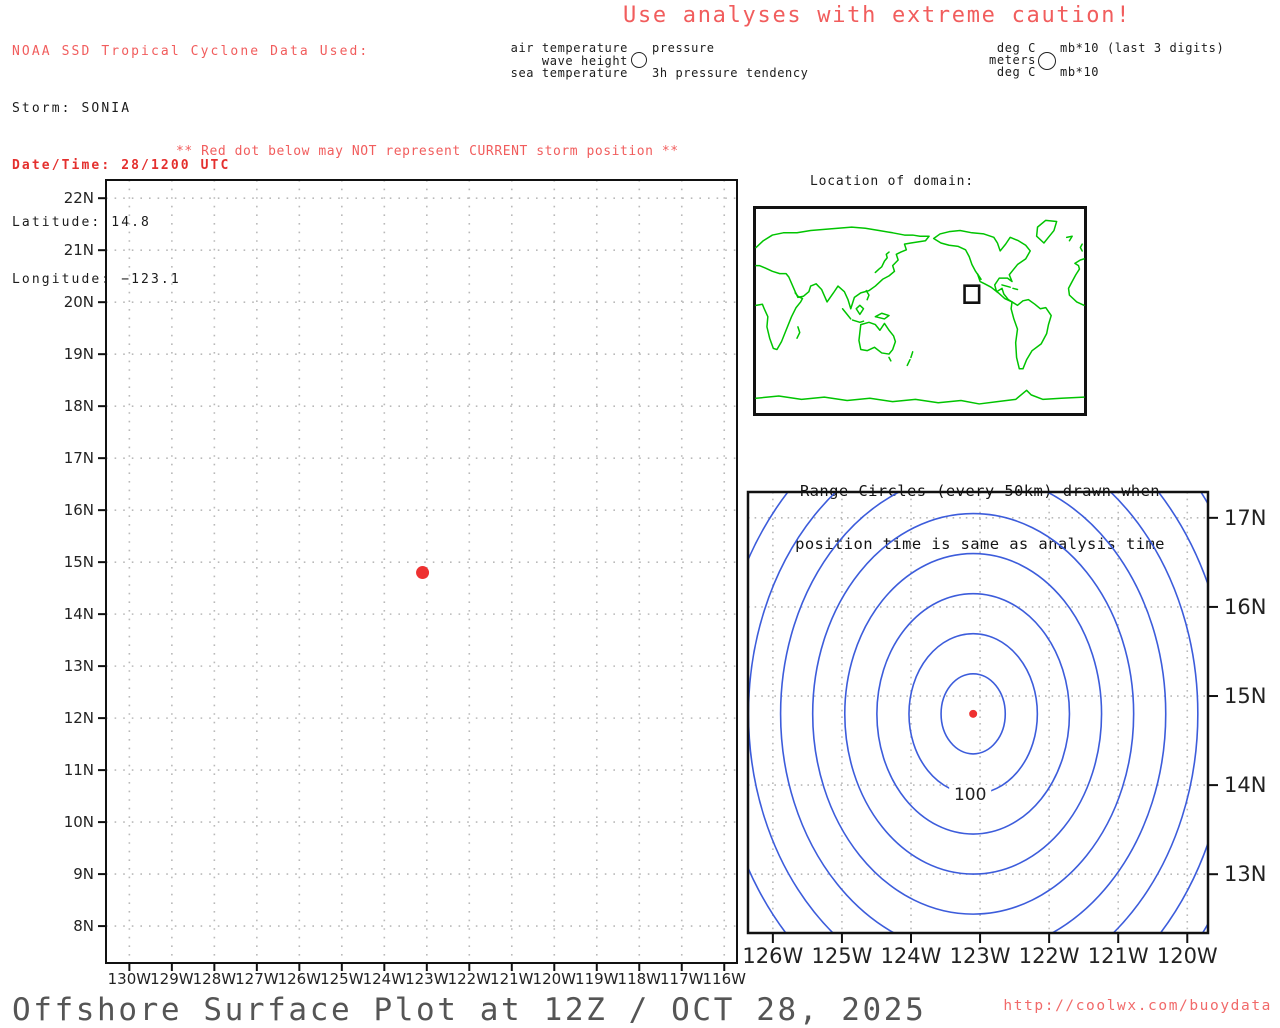  I want to click on x-tick-label: 119W, so click(597, 979).